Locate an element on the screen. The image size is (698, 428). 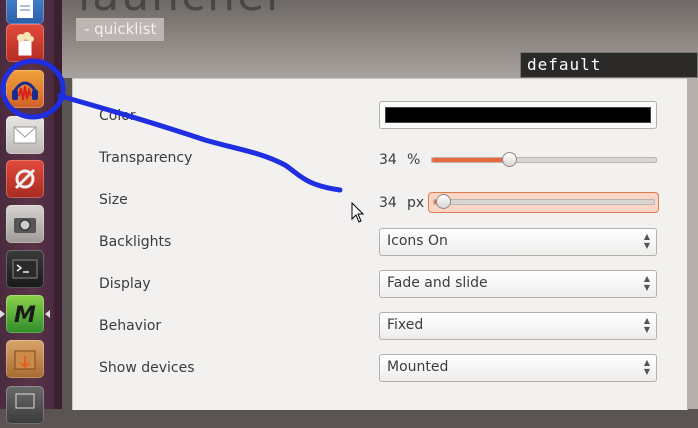
size-slider is located at coordinates (544, 201).